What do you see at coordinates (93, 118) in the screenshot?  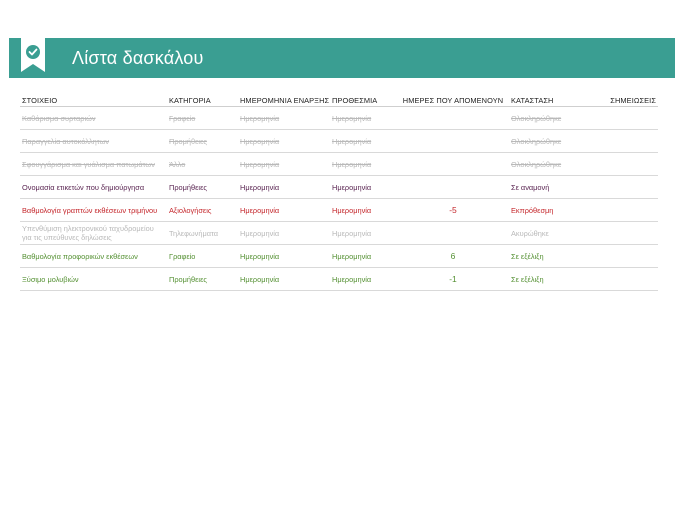 I see `cell-item: Καθάρισμα συρταριών` at bounding box center [93, 118].